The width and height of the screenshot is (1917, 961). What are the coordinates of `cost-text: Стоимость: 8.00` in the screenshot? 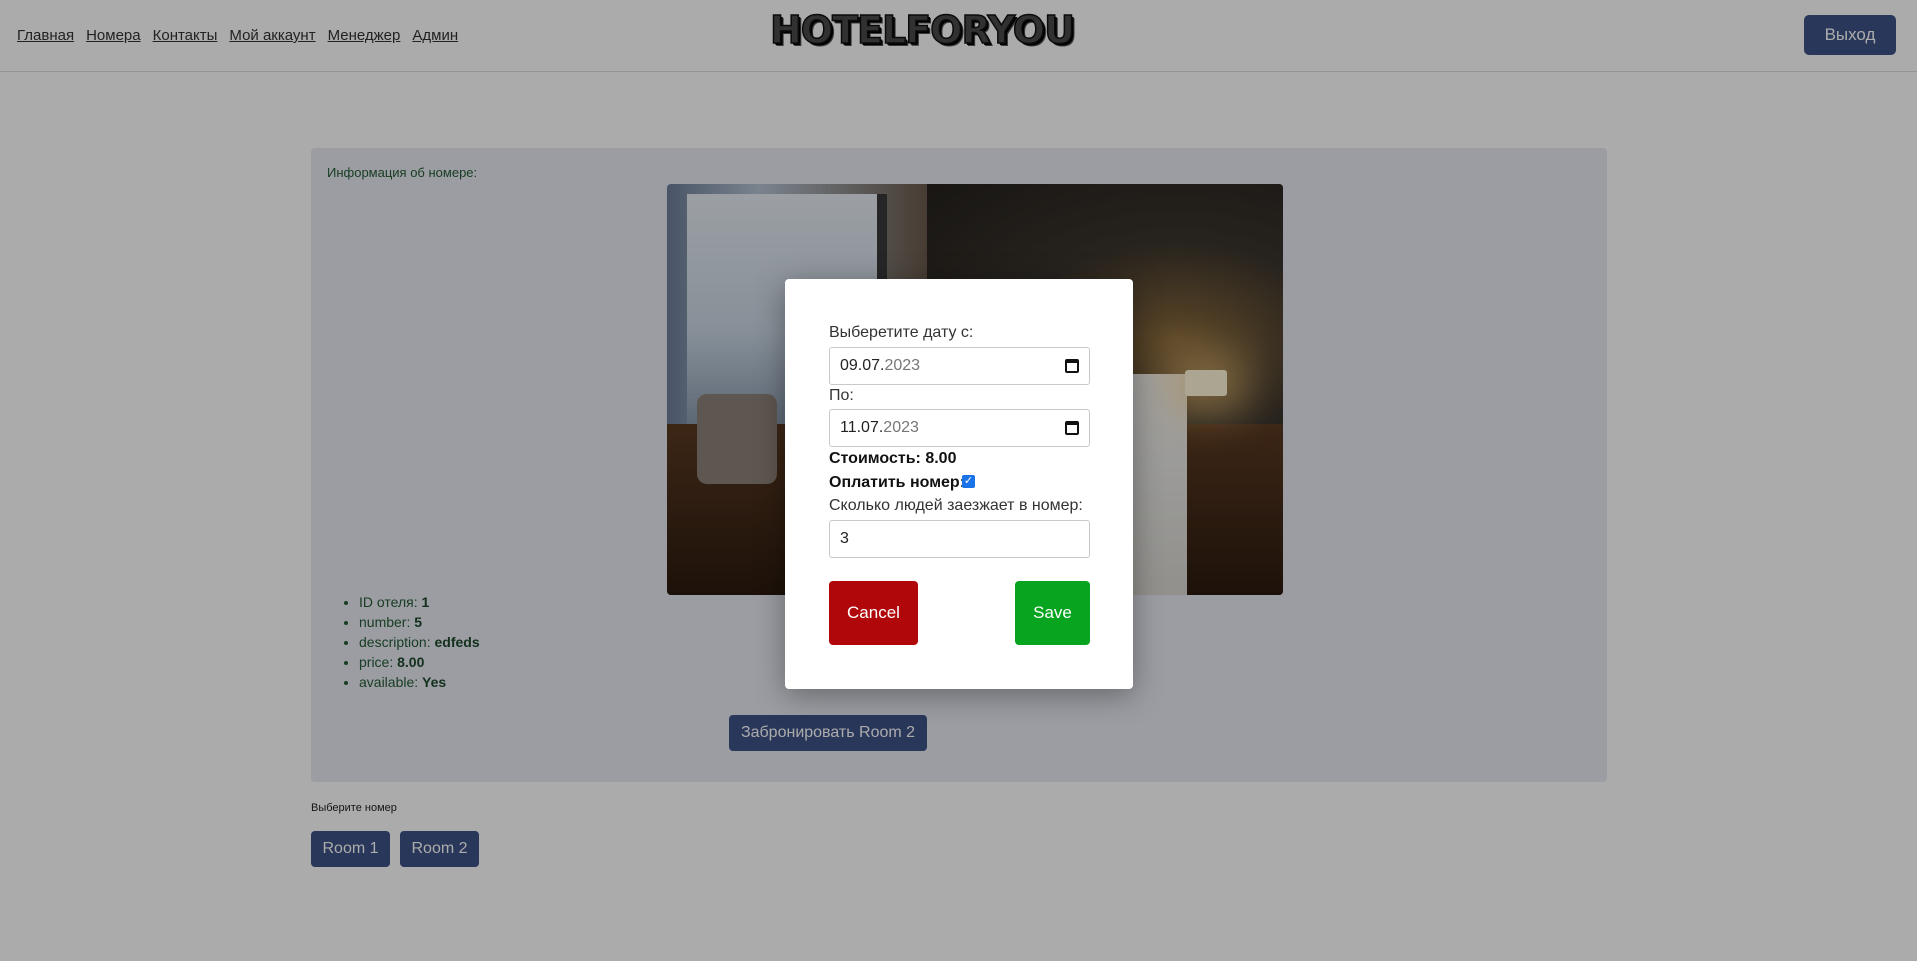 It's located at (893, 458).